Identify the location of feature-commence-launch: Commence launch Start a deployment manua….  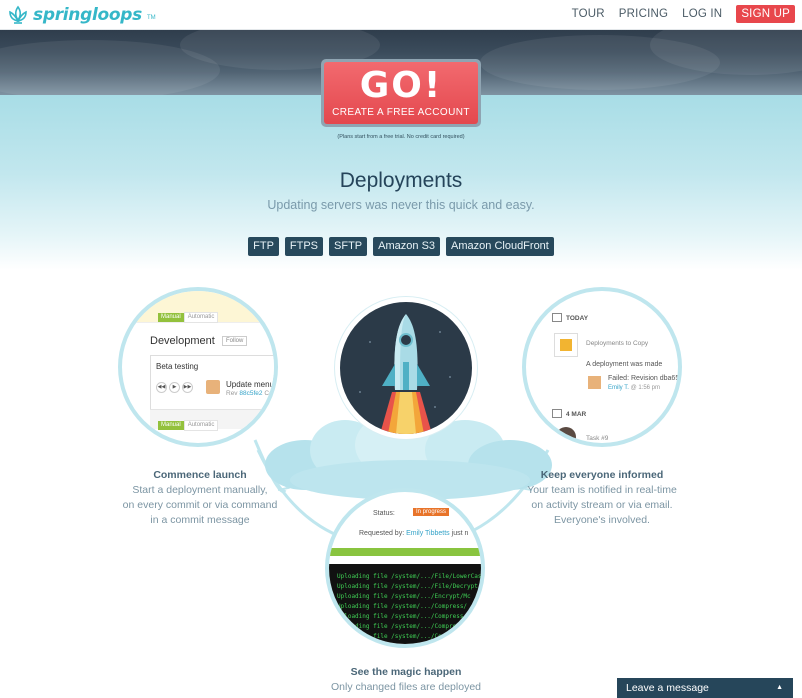
(200, 498).